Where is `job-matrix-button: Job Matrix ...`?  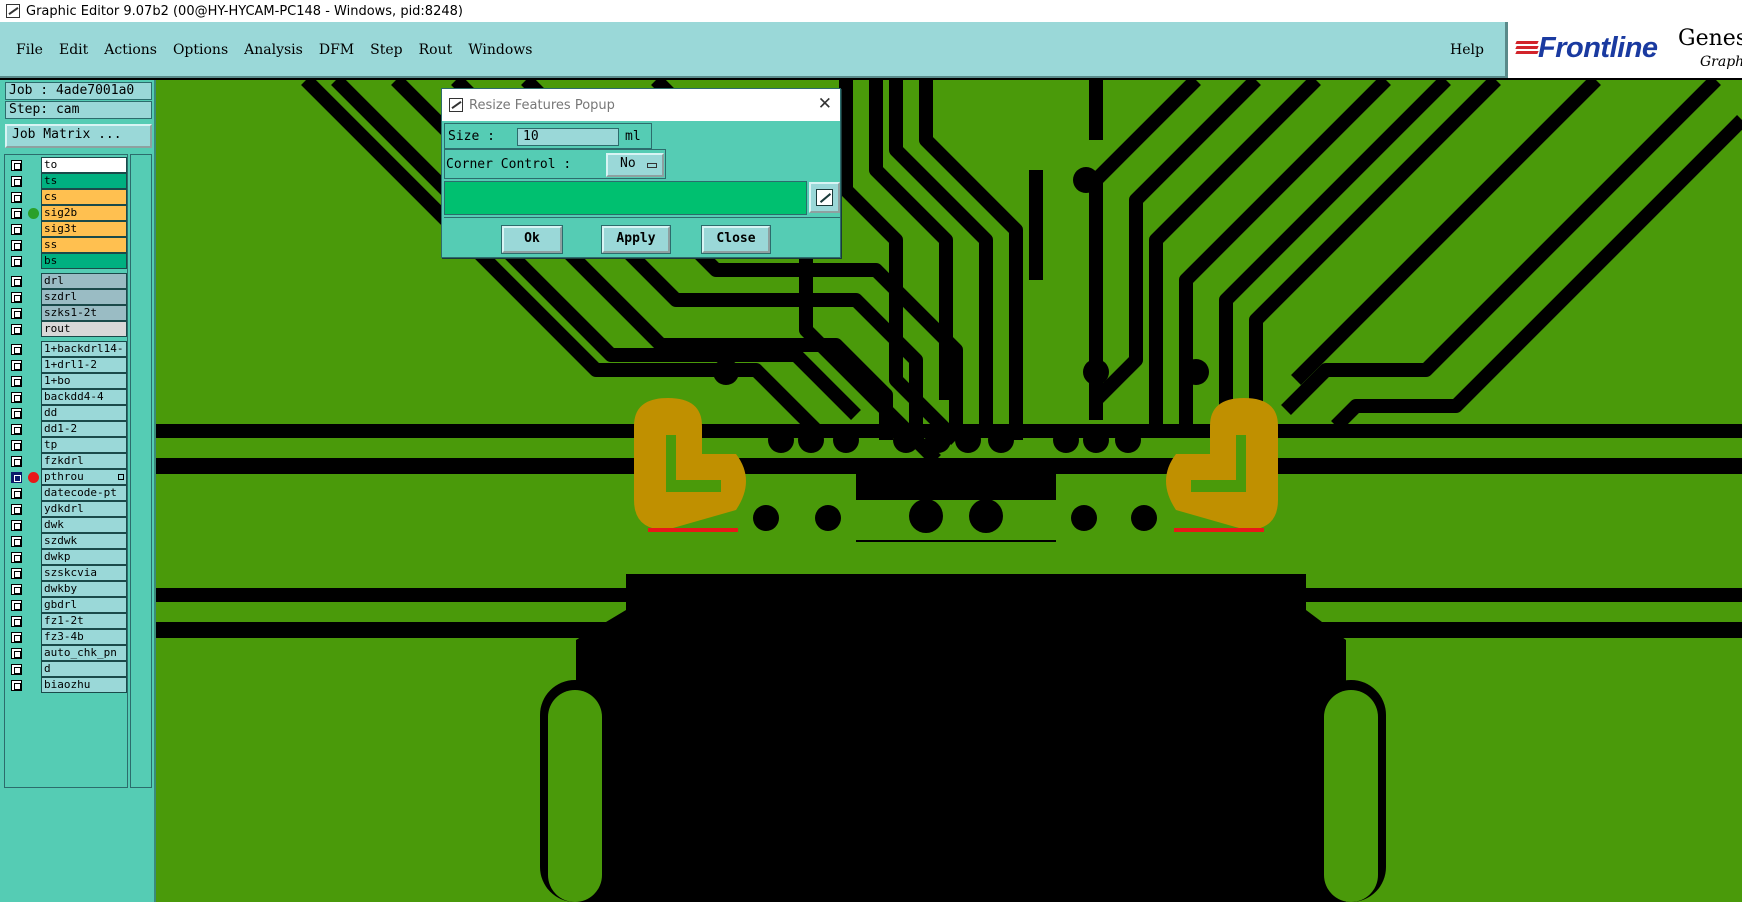
job-matrix-button: Job Matrix ... is located at coordinates (78, 136).